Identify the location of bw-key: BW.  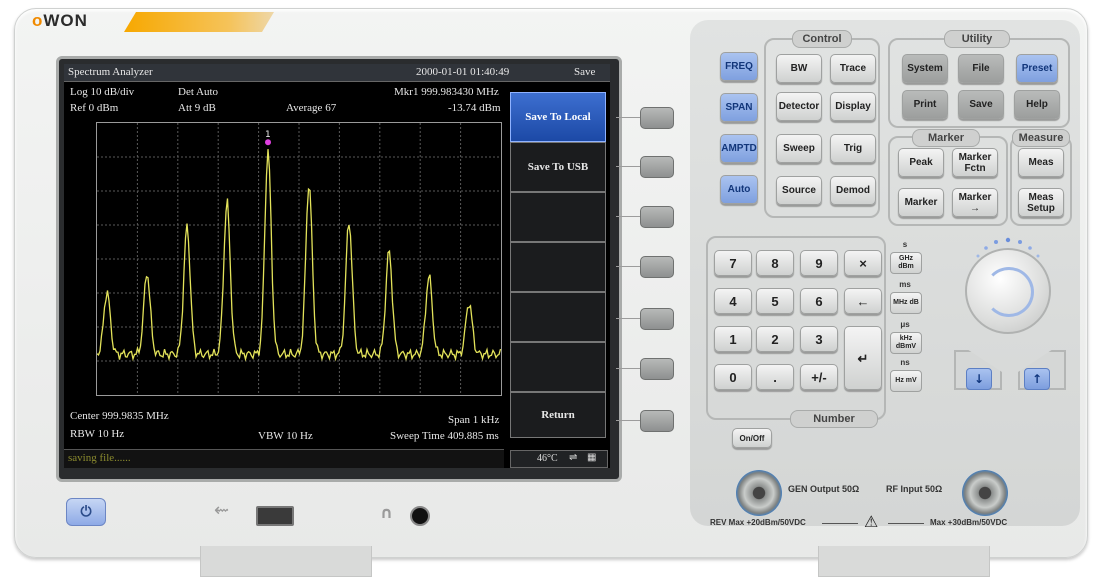
(799, 68).